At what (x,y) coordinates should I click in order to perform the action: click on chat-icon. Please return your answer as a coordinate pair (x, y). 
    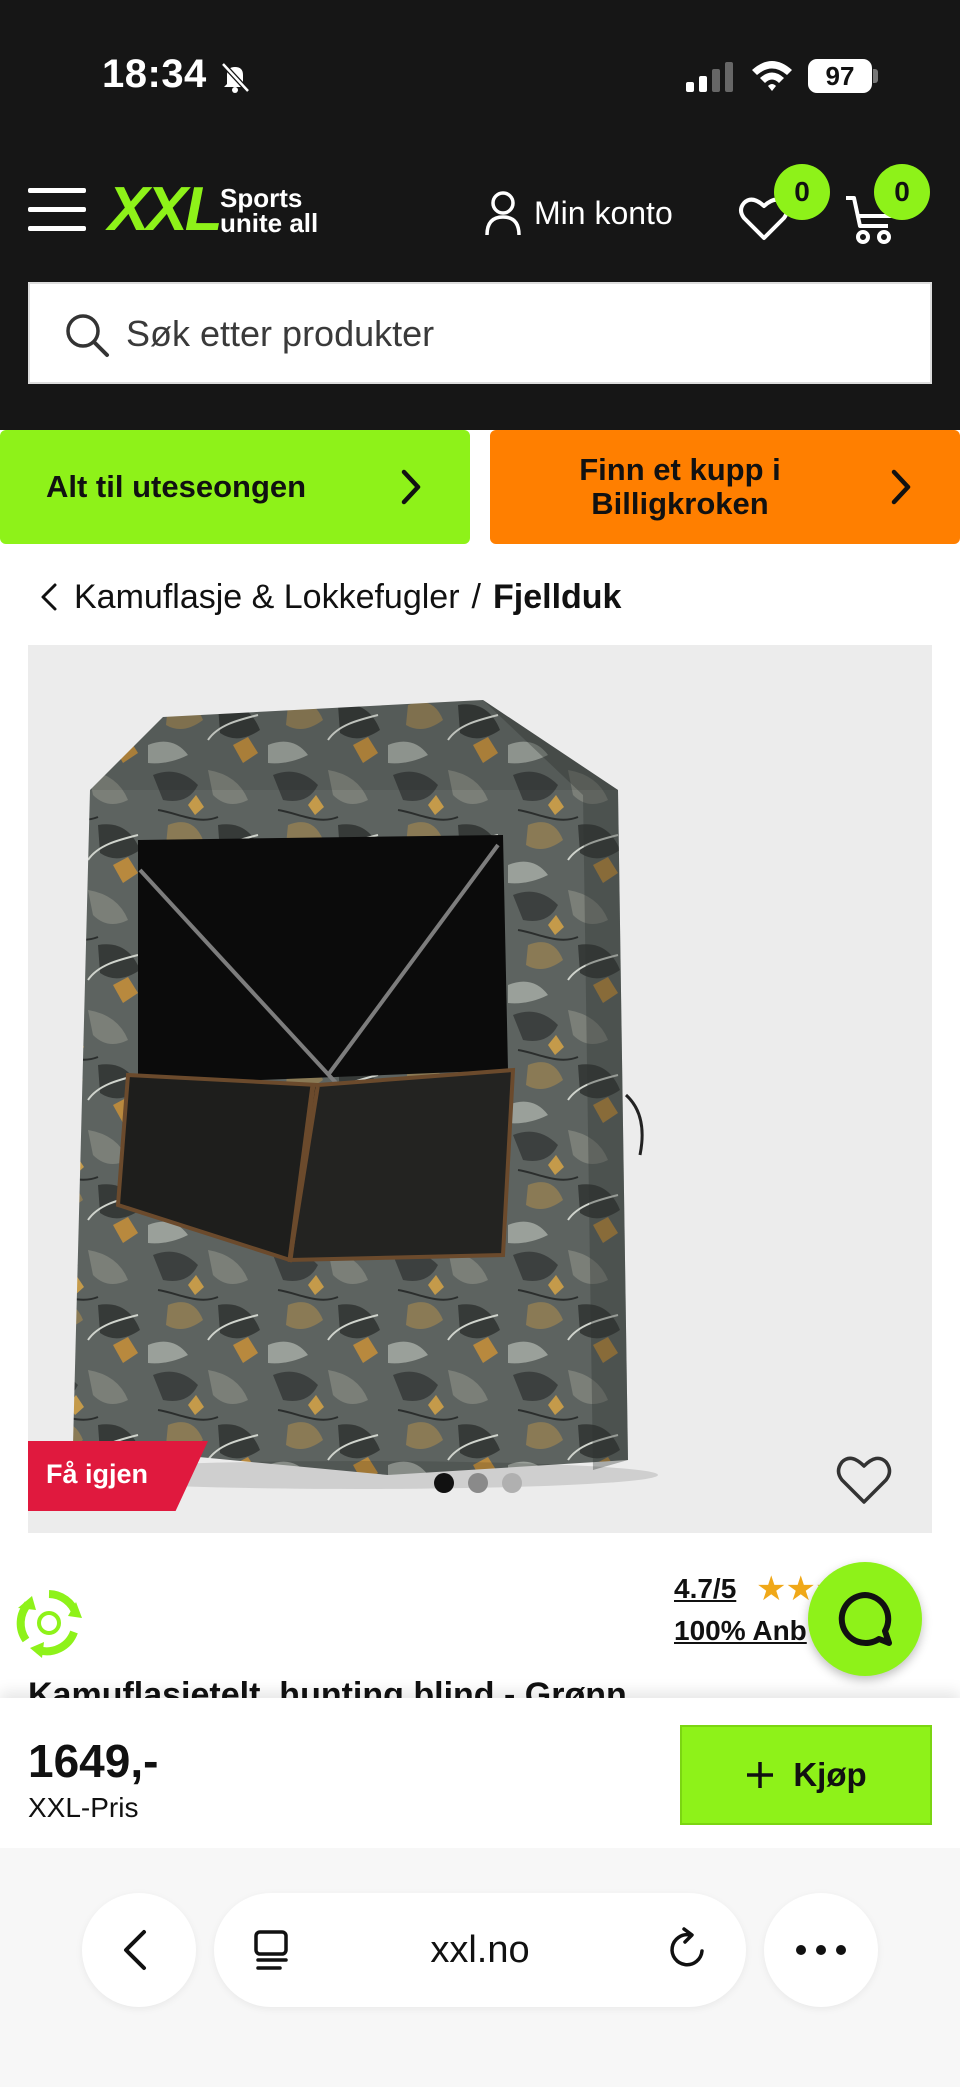
    Looking at the image, I should click on (865, 1619).